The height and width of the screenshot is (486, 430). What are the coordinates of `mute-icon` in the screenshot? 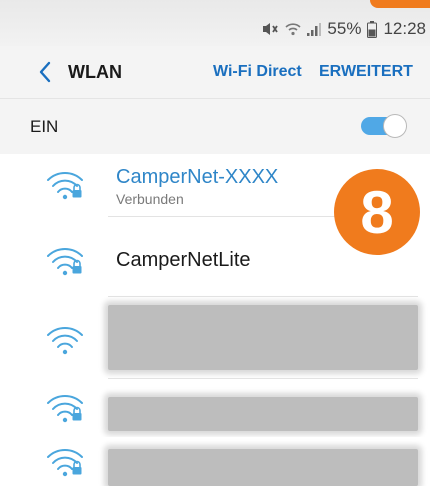 It's located at (270, 29).